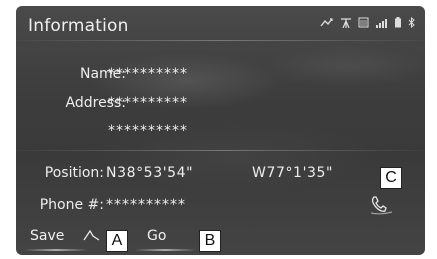 The image size is (437, 259). What do you see at coordinates (381, 24) in the screenshot?
I see `signal-bars-icon` at bounding box center [381, 24].